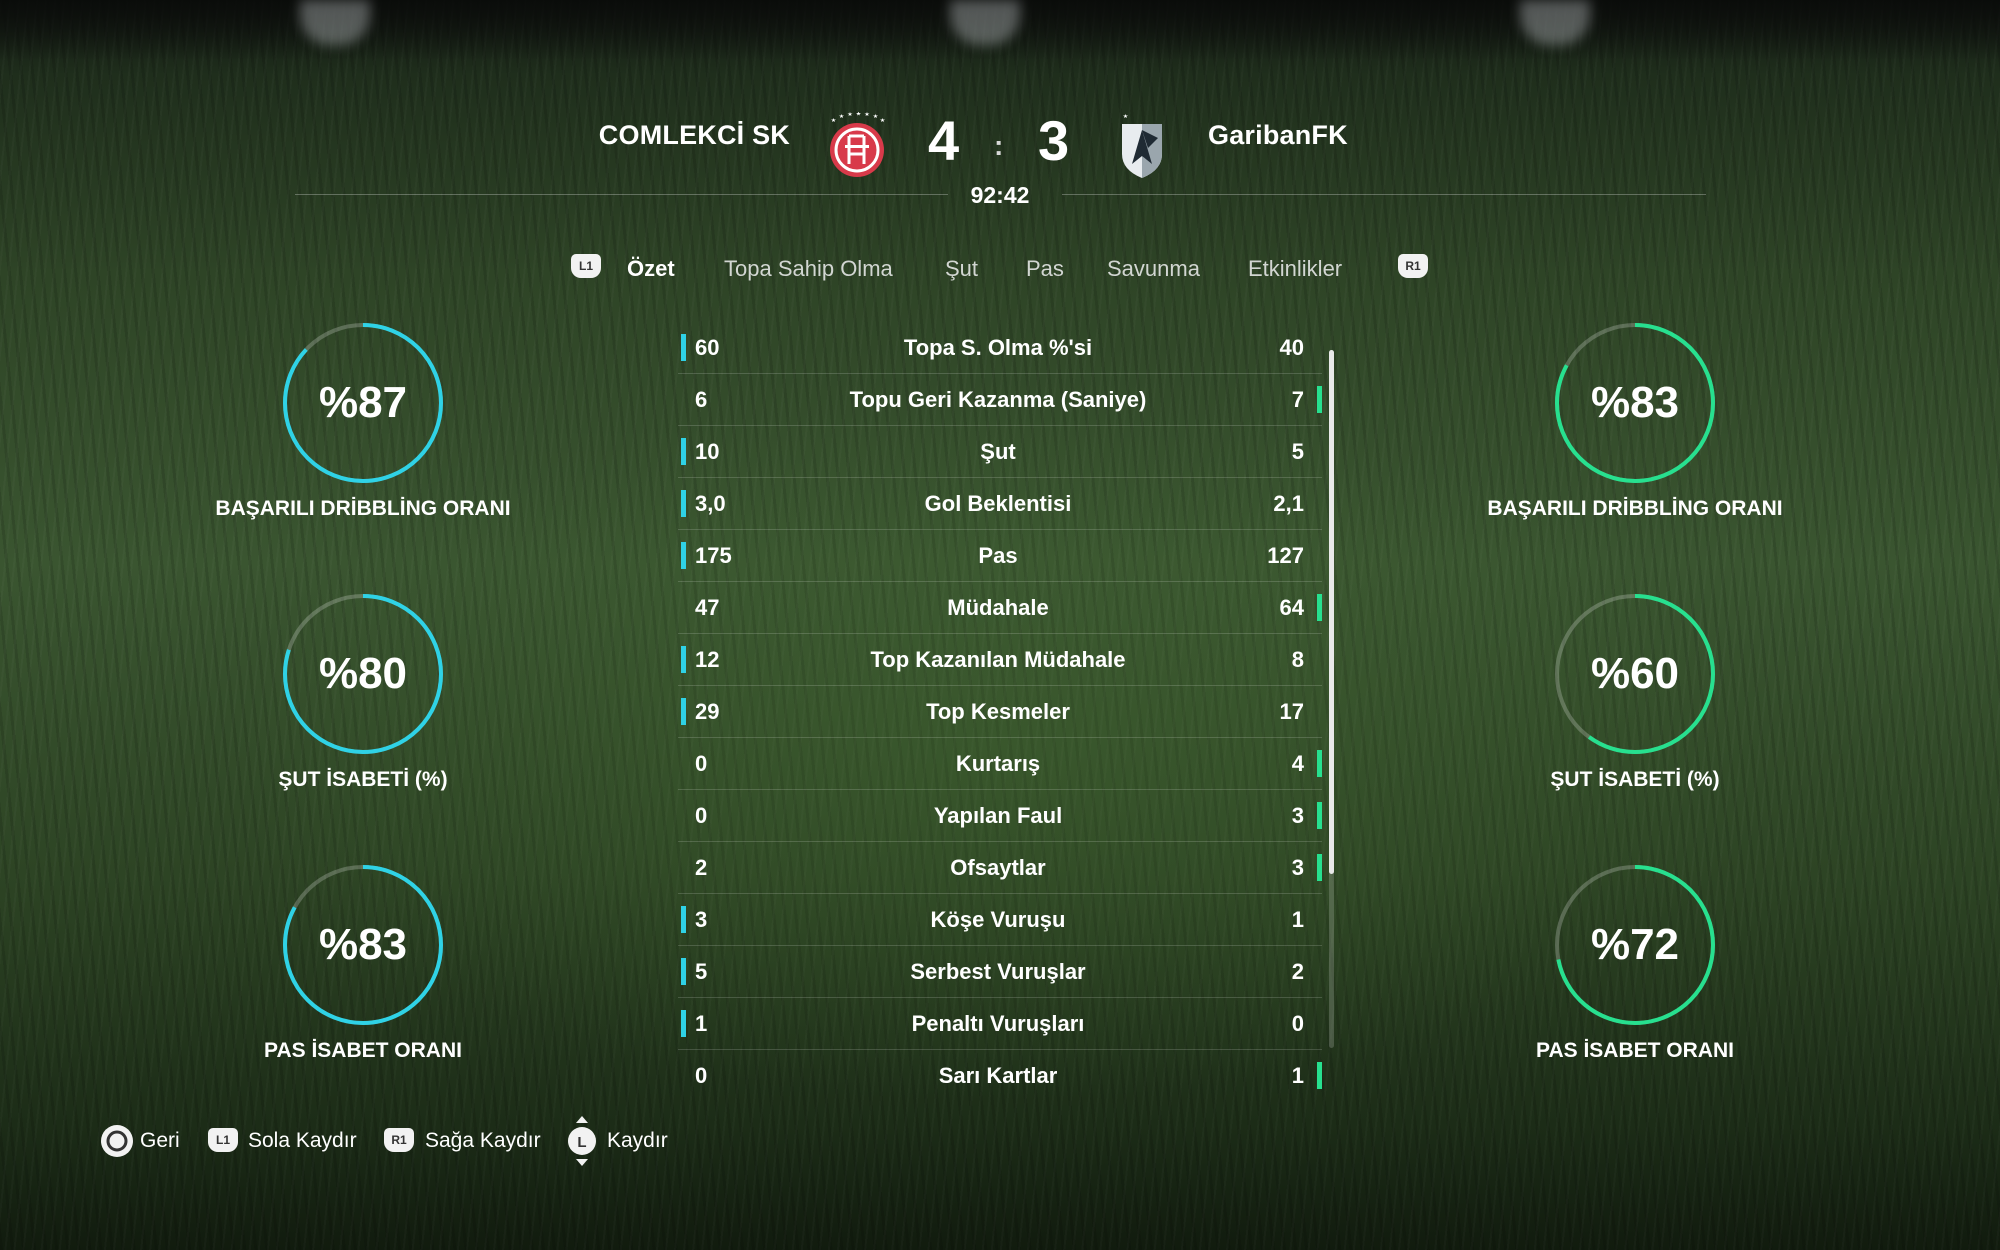 The height and width of the screenshot is (1250, 2000). Describe the element at coordinates (1297, 659) in the screenshot. I see `away-stat-value: 8` at that location.